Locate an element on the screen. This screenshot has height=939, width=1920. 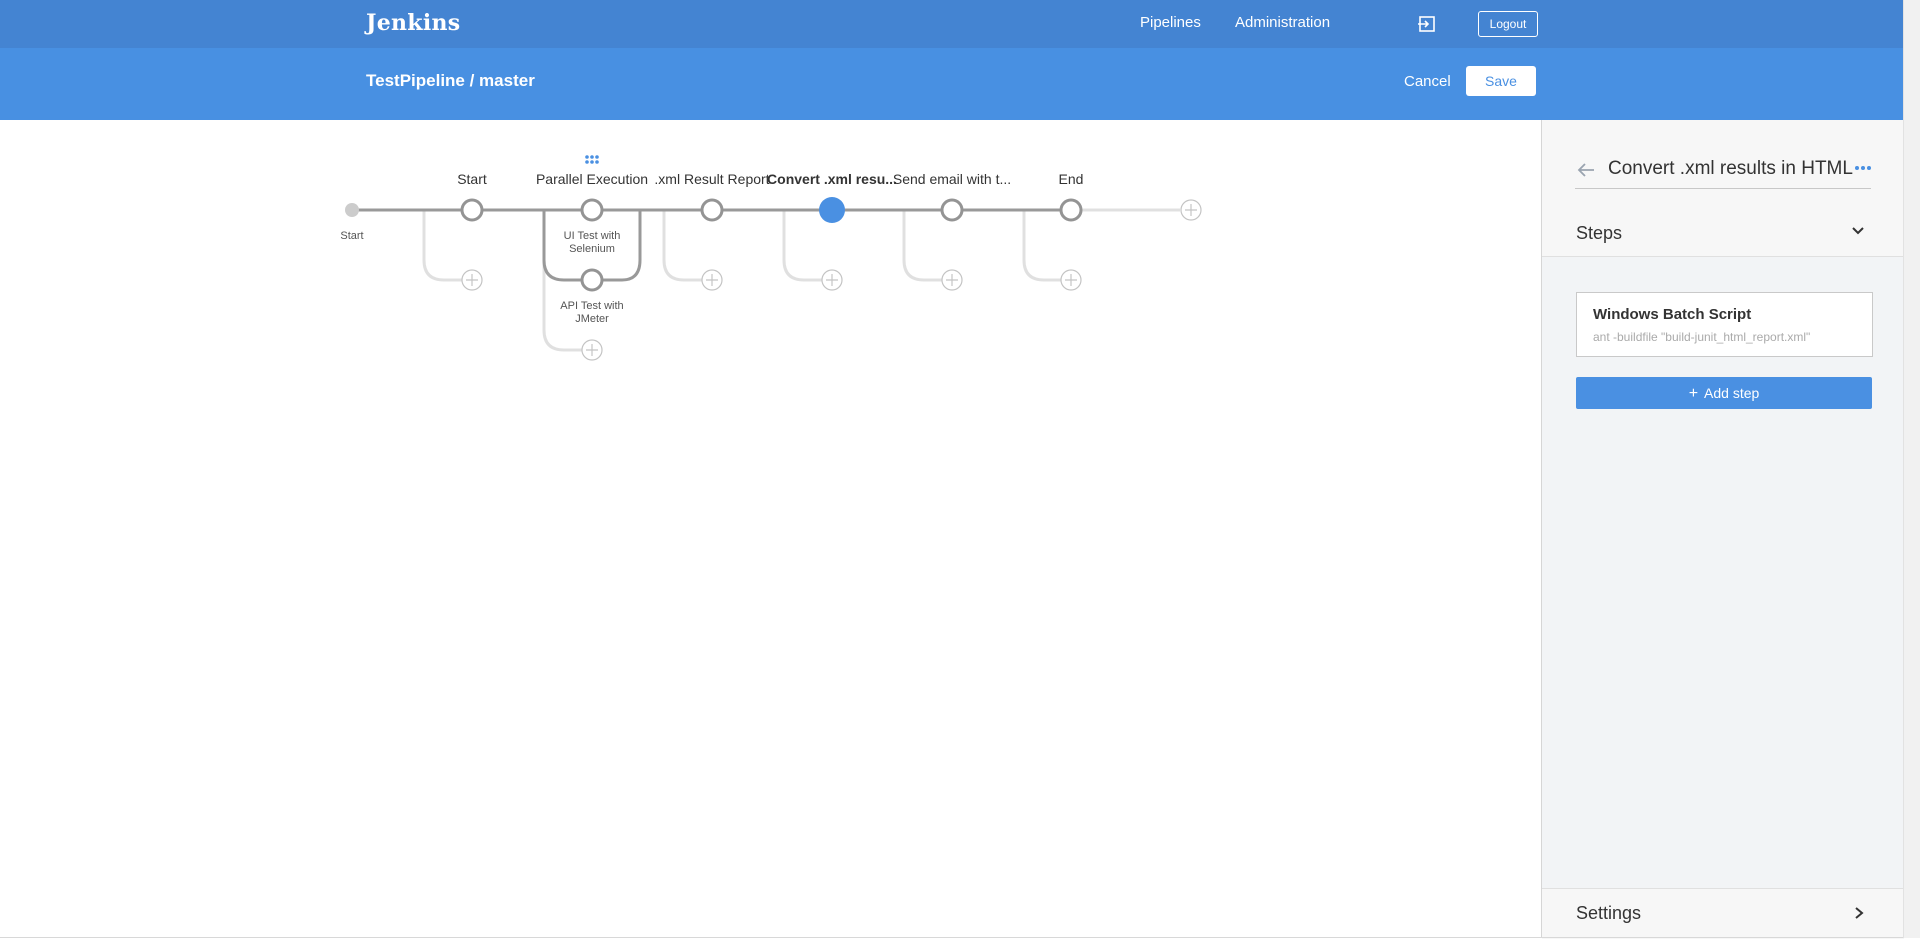
stage-name-field: Convert .xml results in HTML is located at coordinates (1730, 169).